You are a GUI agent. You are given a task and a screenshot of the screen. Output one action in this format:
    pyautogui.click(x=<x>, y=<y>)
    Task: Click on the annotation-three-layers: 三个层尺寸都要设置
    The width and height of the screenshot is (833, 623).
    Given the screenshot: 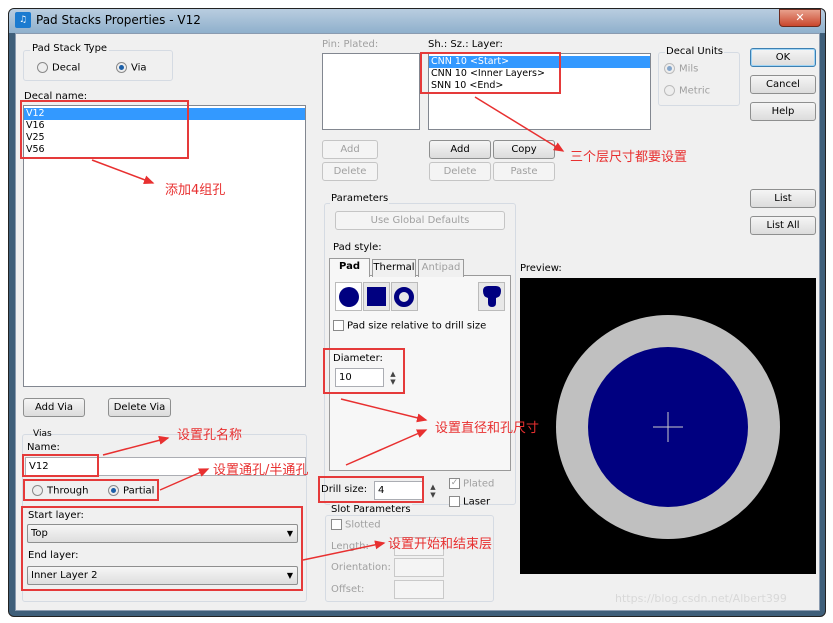 What is the action you would take?
    pyautogui.click(x=629, y=157)
    